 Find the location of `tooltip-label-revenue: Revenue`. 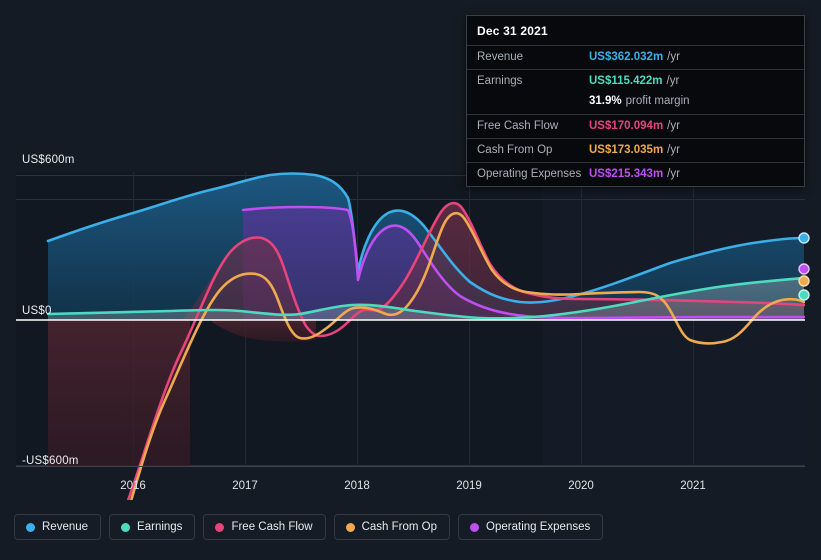

tooltip-label-revenue: Revenue is located at coordinates (500, 57).